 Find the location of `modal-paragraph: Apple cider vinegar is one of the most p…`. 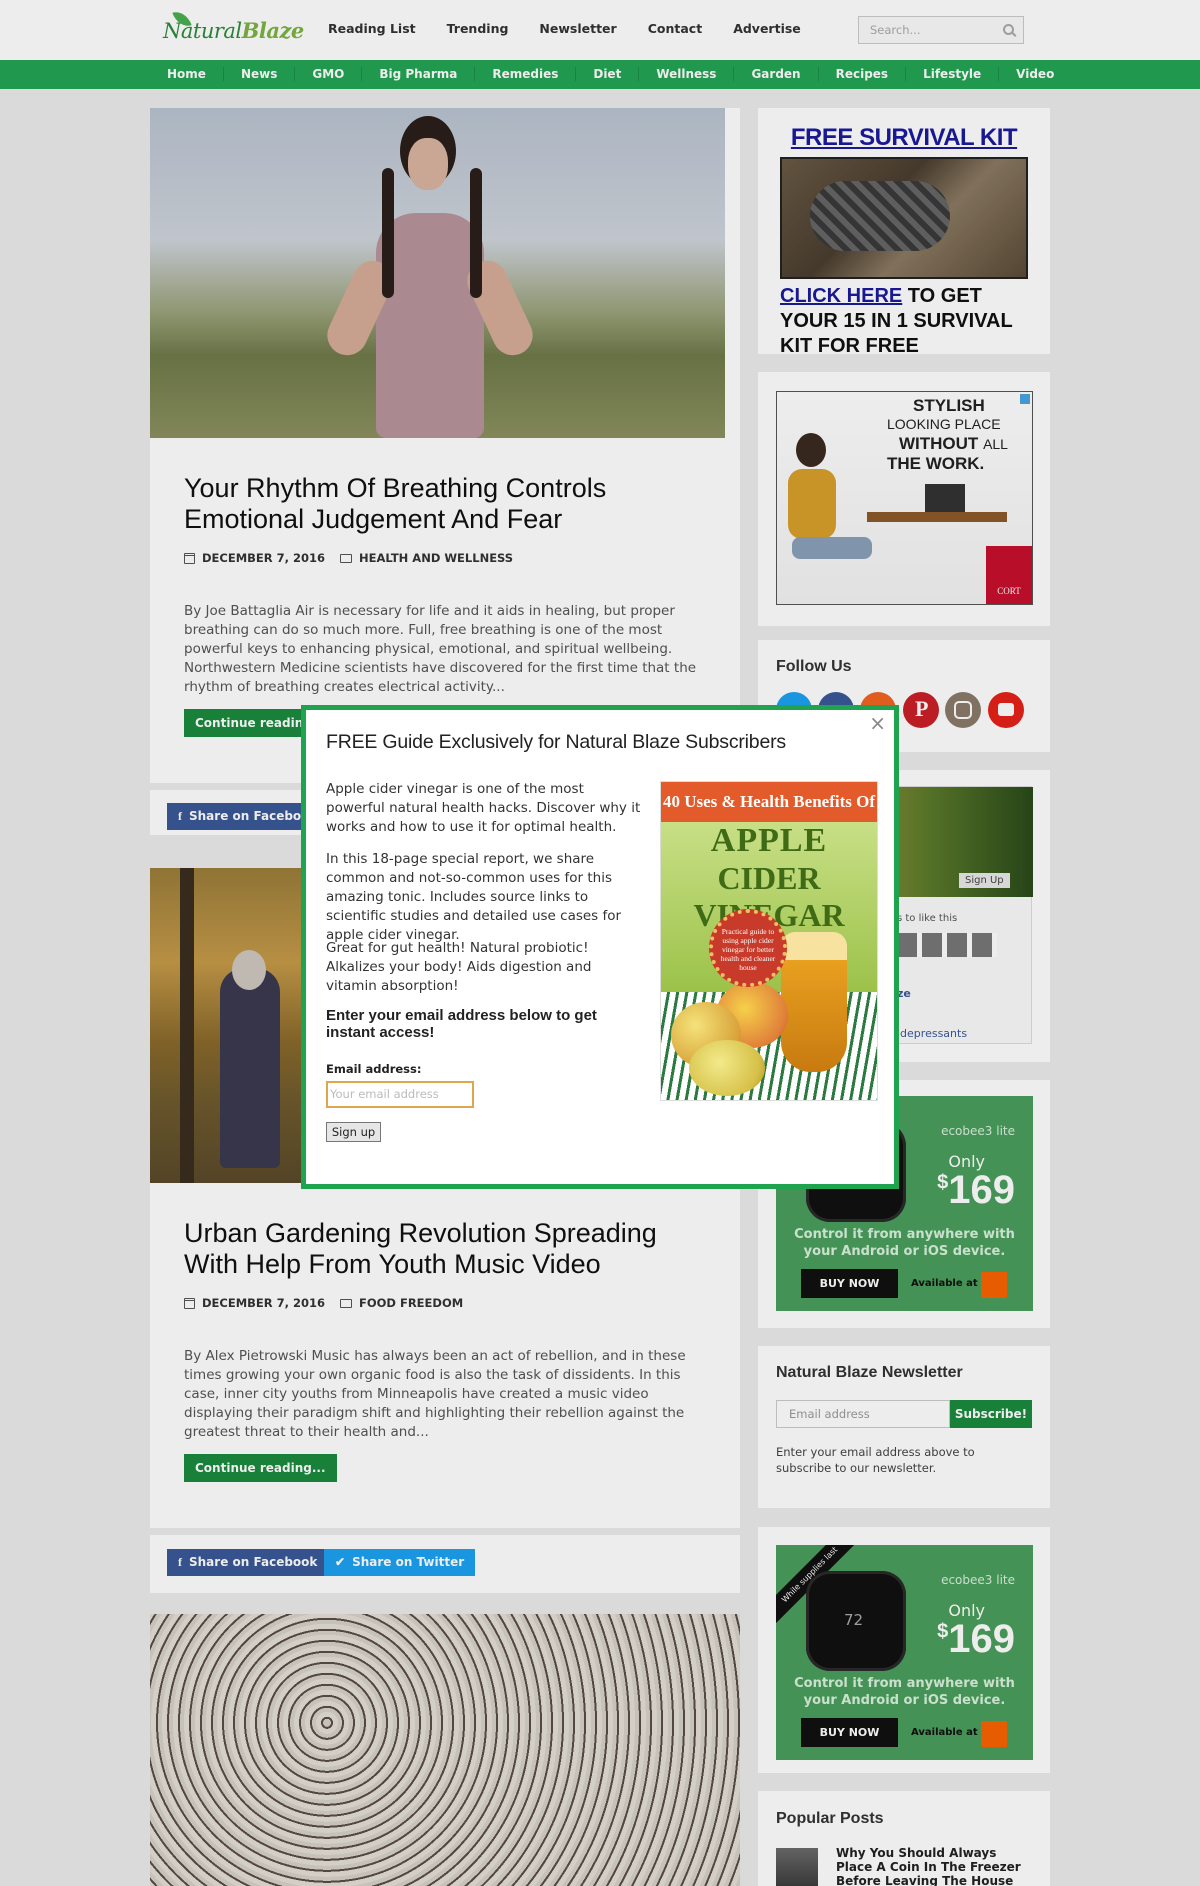

modal-paragraph: Apple cider vinegar is one of the most p… is located at coordinates (483, 808).